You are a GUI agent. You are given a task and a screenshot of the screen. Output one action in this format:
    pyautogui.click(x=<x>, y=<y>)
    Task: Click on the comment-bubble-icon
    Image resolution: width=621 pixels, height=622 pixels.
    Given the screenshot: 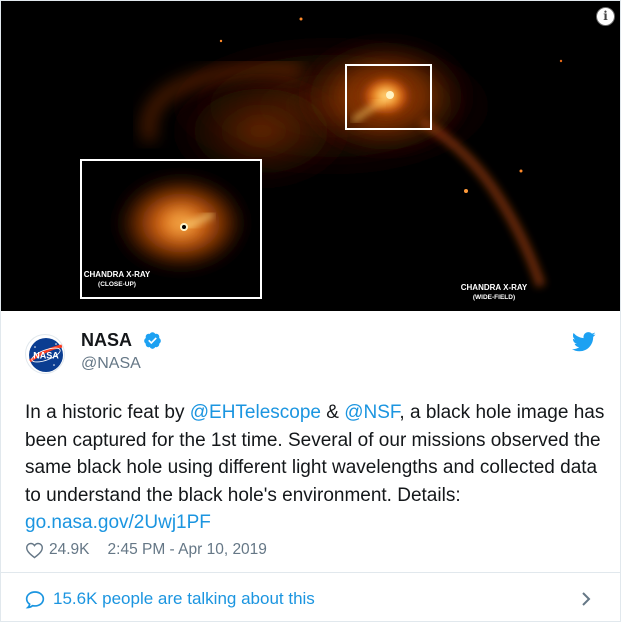 What is the action you would take?
    pyautogui.click(x=35, y=600)
    